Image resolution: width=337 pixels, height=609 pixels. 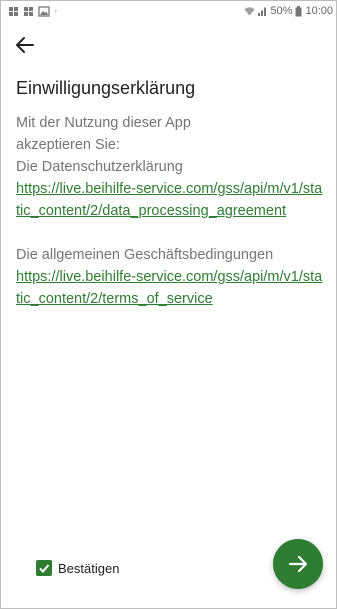 What do you see at coordinates (168, 12) in the screenshot?
I see `status-bar: · 50% 10:00` at bounding box center [168, 12].